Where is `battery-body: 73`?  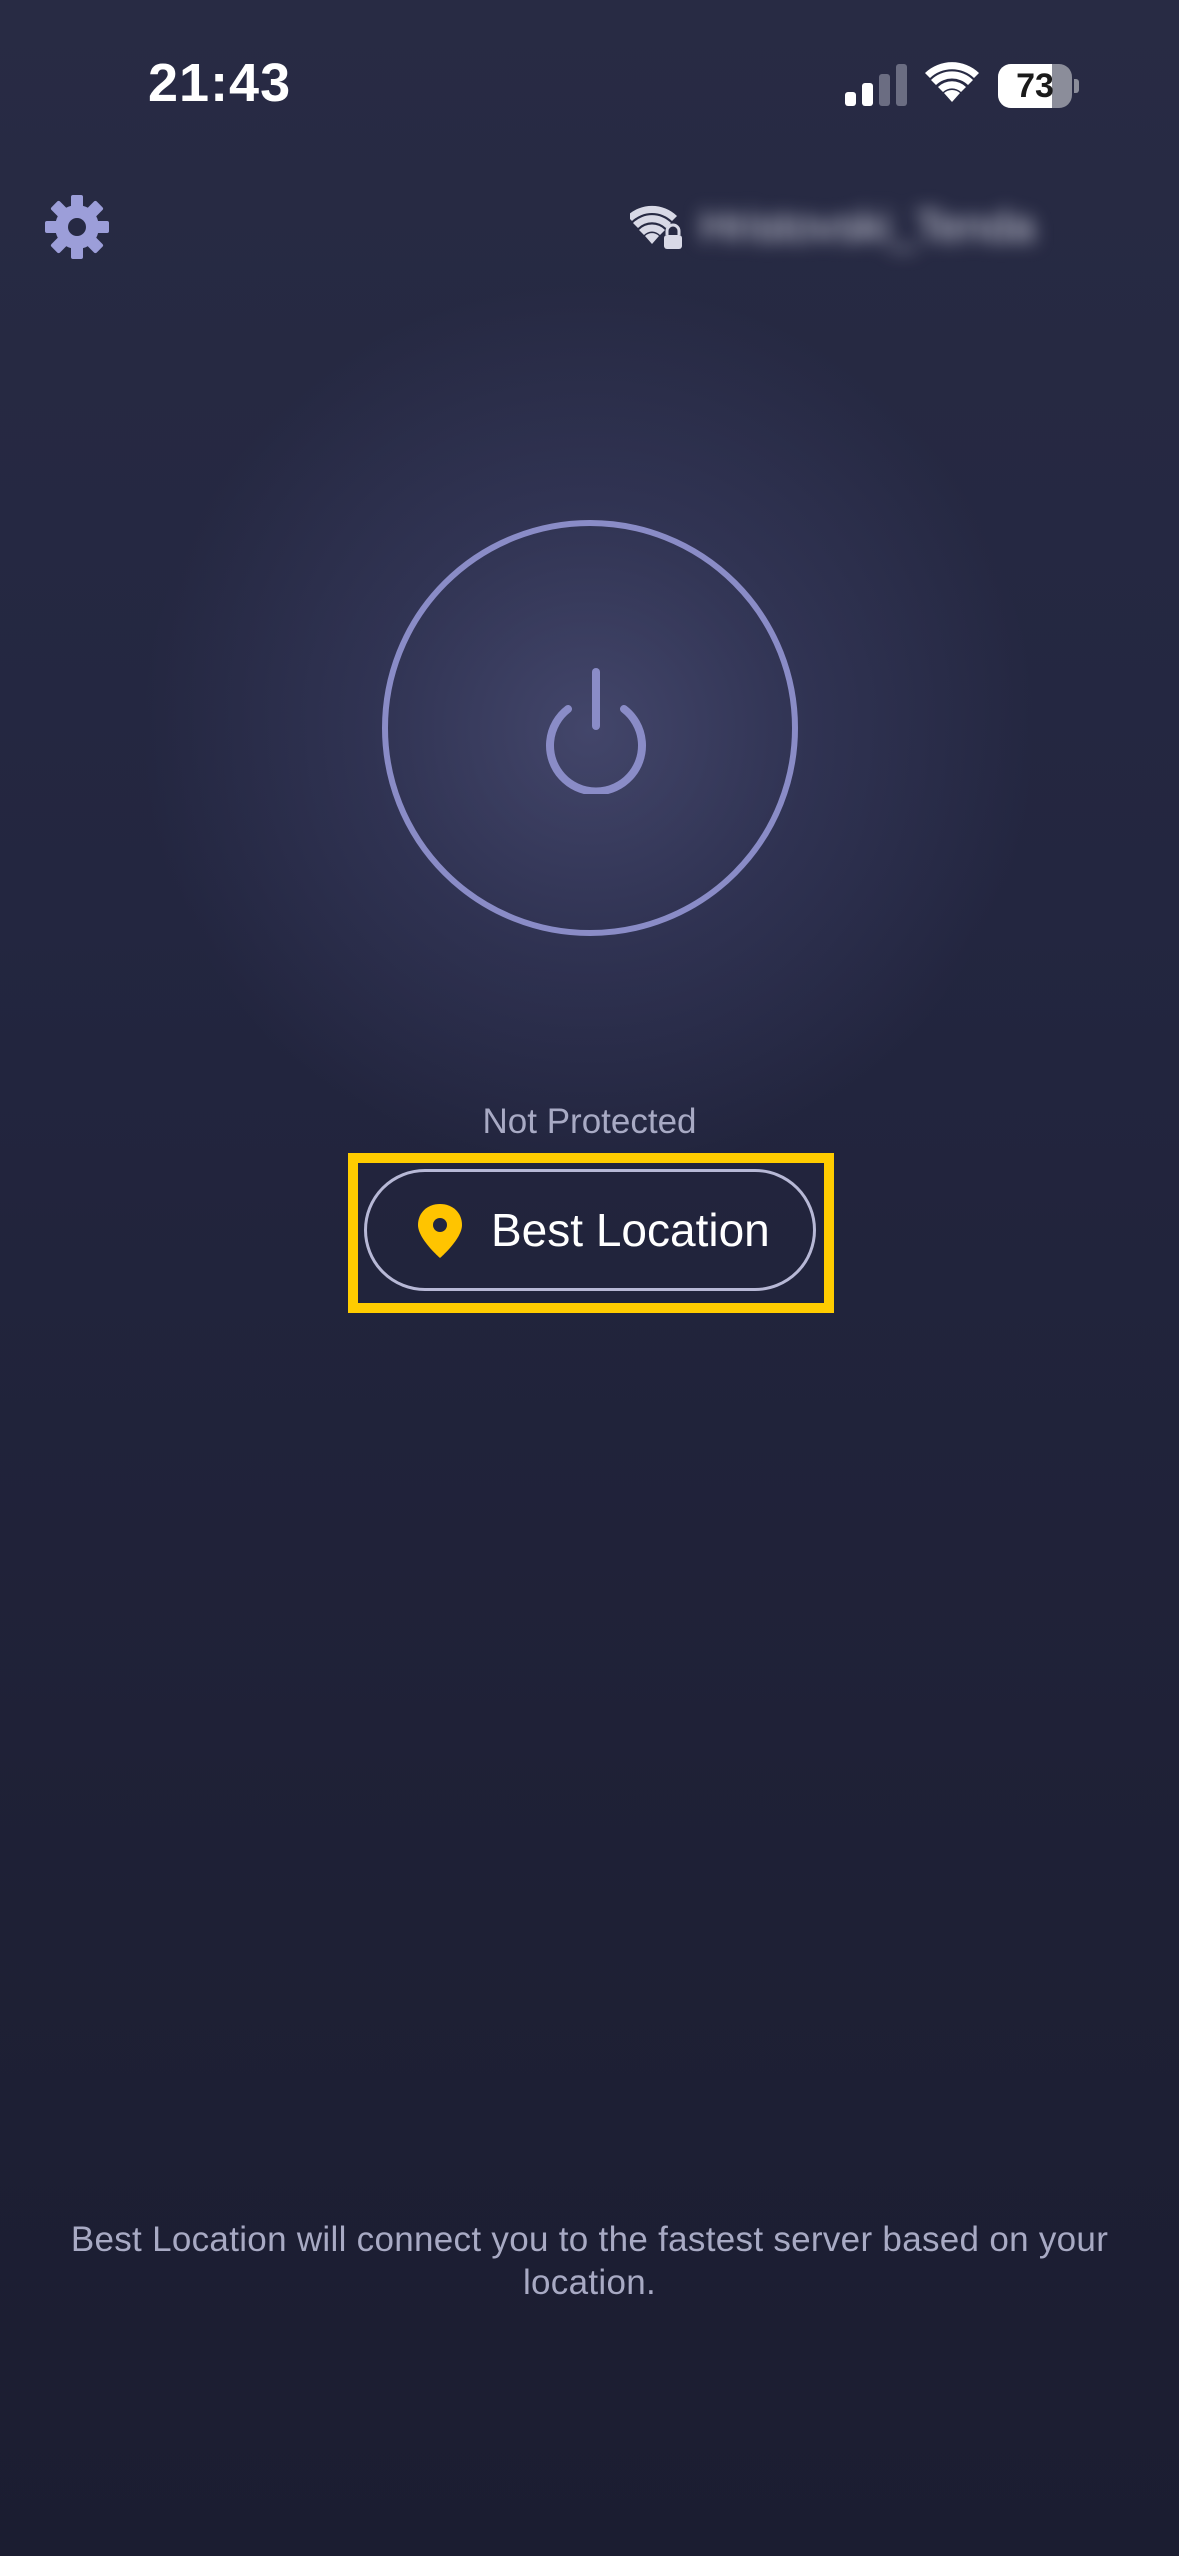
battery-body: 73 is located at coordinates (1035, 86).